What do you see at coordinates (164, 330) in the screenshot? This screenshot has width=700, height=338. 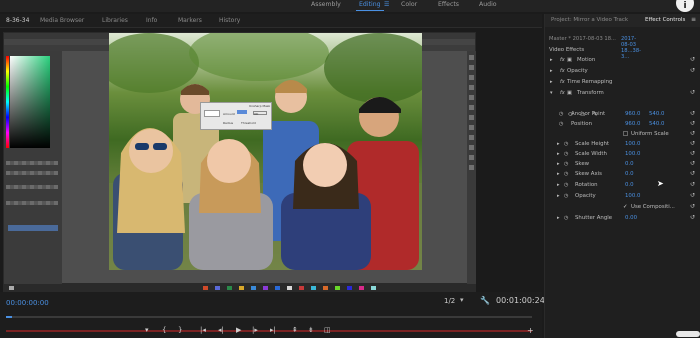 I see `in-point-icon: {` at bounding box center [164, 330].